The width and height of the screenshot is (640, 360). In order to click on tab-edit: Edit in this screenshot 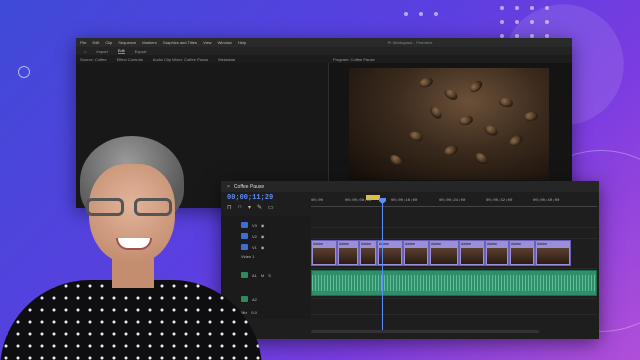, I will do `click(121, 51)`.